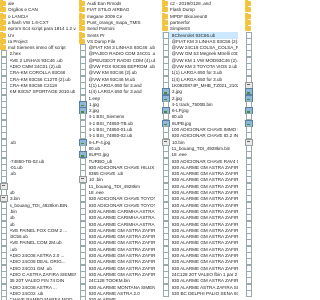 The height and width of the screenshot is (300, 320). I want to click on item-label: Orgãos e CAN, so click(23, 10).